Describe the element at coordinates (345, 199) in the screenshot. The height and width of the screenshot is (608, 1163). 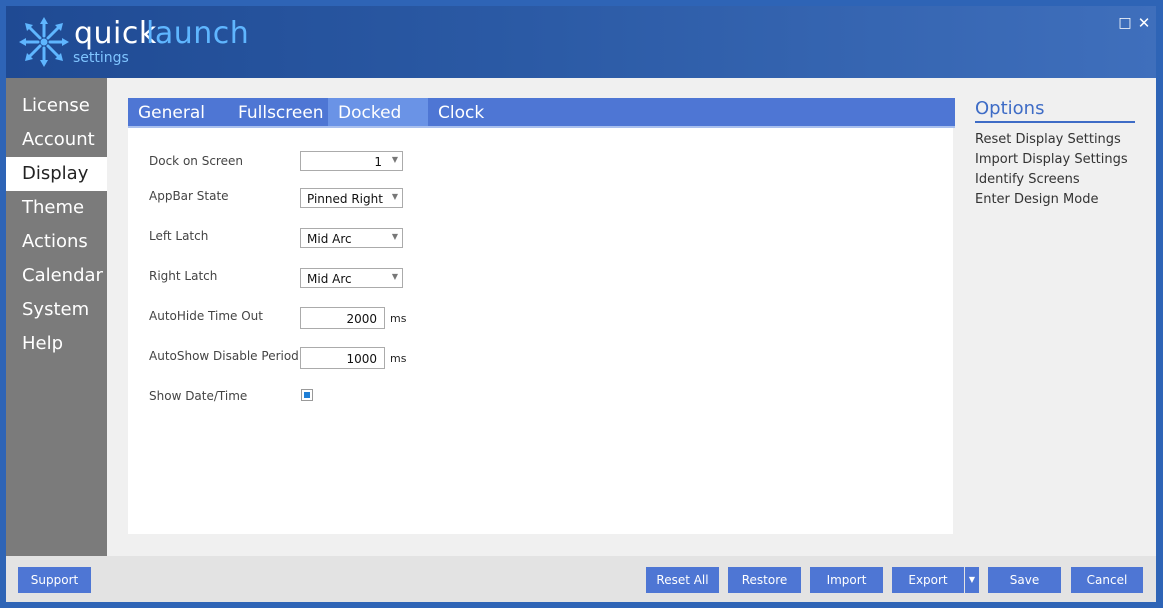
I see `appbar-state-value: Pinned Right` at that location.